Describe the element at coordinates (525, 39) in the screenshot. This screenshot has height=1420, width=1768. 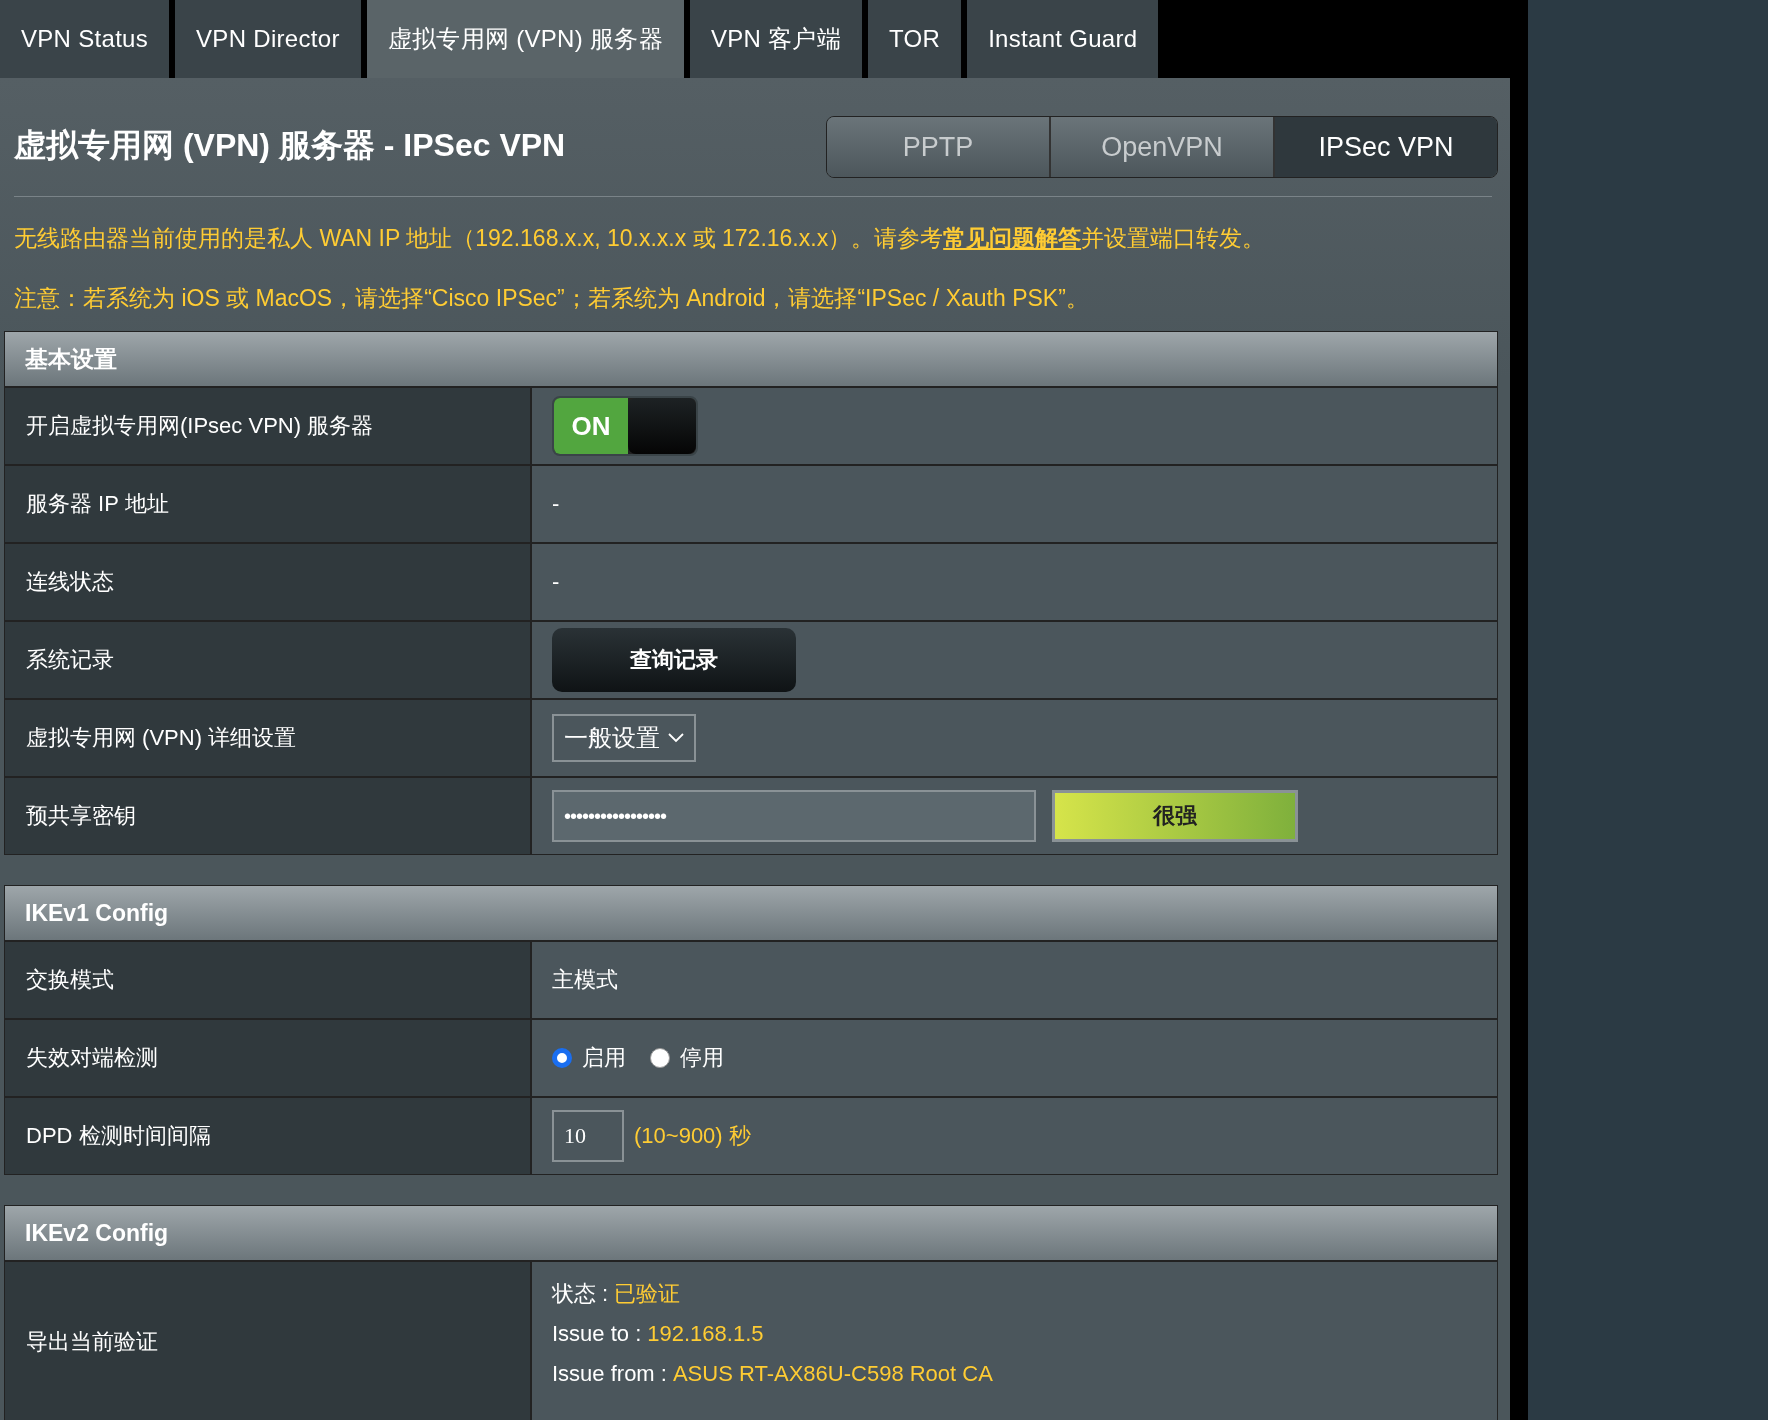
I see `nav-tab: 虚拟专用网 (VPN) 服务器` at that location.